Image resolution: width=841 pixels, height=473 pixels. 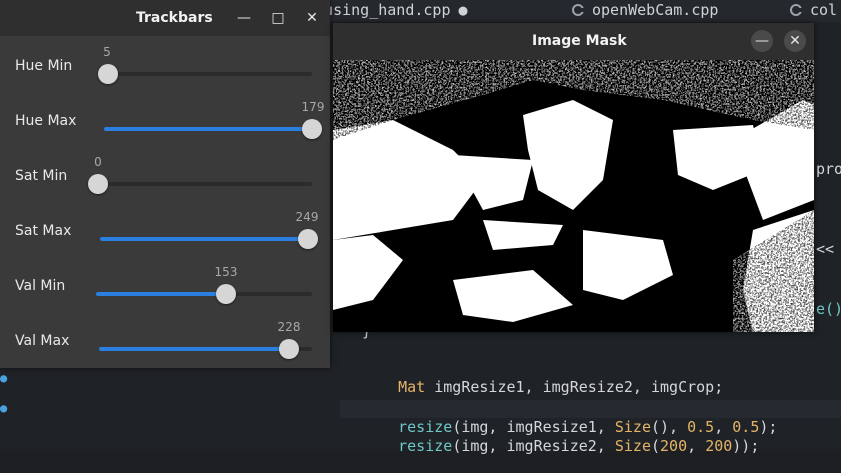 I want to click on tab-openwebcam-cpp: openWebCam.cpp, so click(x=645, y=11).